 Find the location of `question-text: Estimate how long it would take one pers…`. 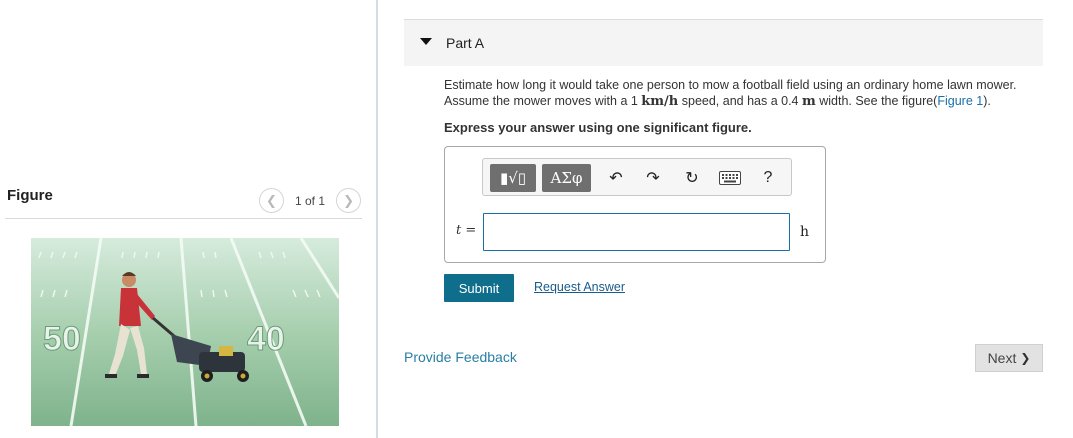

question-text: Estimate how long it would take one pers… is located at coordinates (744, 93).